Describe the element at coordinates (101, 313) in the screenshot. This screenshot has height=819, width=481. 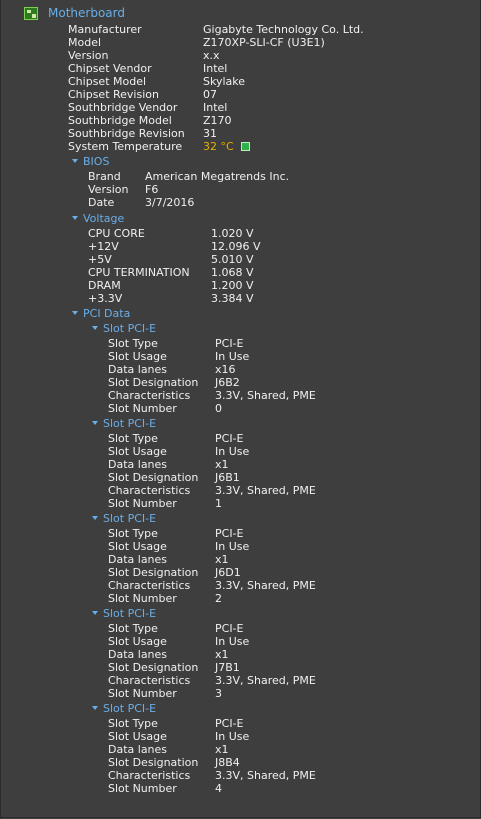
I see `section-header-pci-data: PCI Data` at that location.